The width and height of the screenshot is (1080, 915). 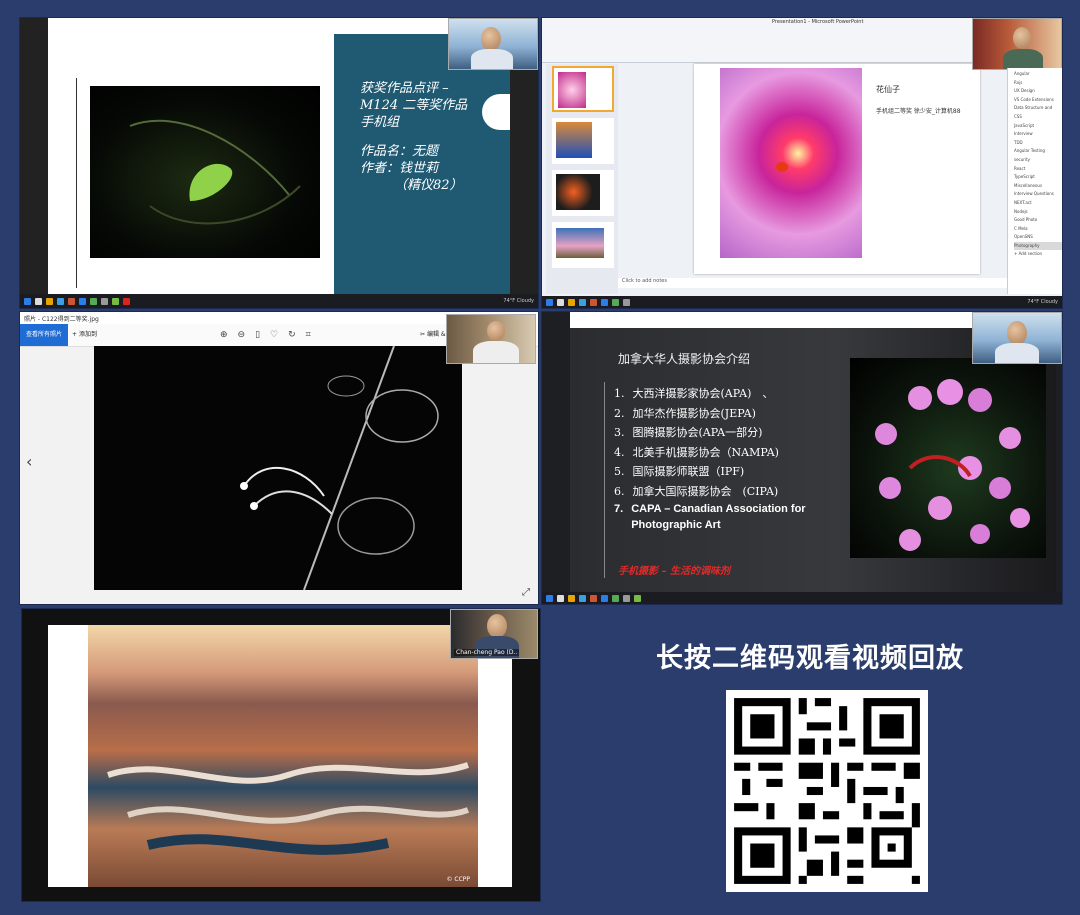 I want to click on sidebar-item: Rxjs, so click(x=1038, y=83).